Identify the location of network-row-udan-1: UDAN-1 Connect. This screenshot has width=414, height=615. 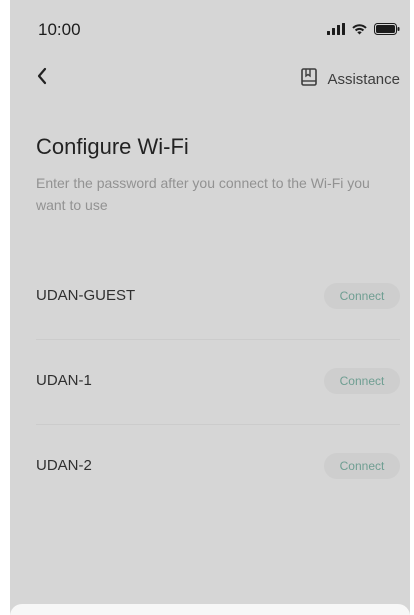
(218, 382).